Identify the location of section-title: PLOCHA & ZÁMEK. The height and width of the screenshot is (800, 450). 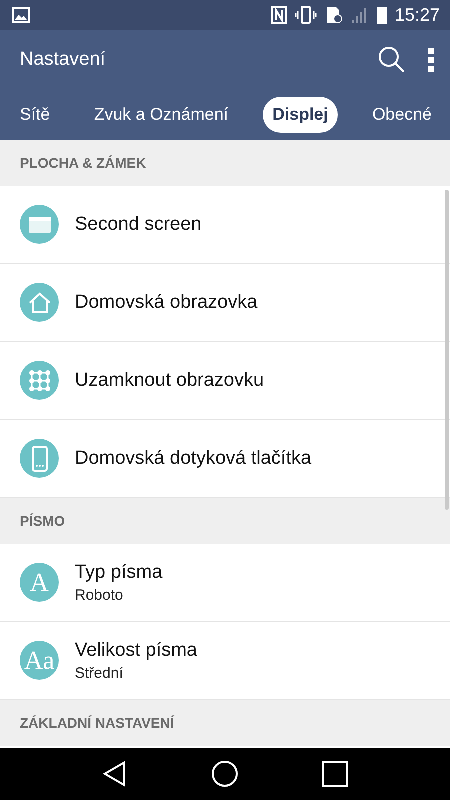
(83, 163).